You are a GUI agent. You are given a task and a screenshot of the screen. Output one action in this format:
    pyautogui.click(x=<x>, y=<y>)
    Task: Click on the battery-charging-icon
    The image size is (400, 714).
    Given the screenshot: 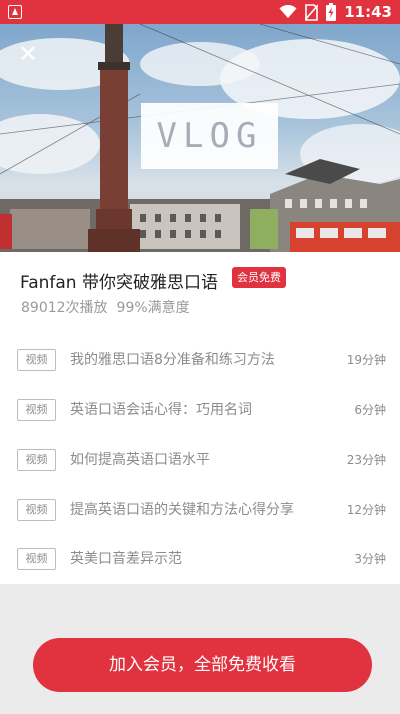 What is the action you would take?
    pyautogui.click(x=331, y=12)
    